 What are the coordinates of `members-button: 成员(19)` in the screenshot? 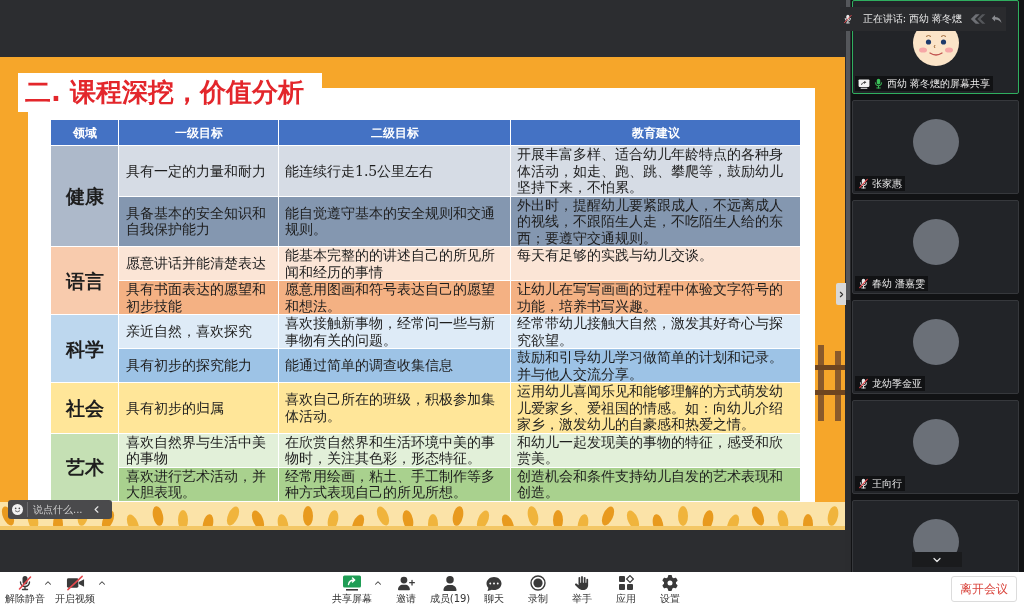 It's located at (450, 589).